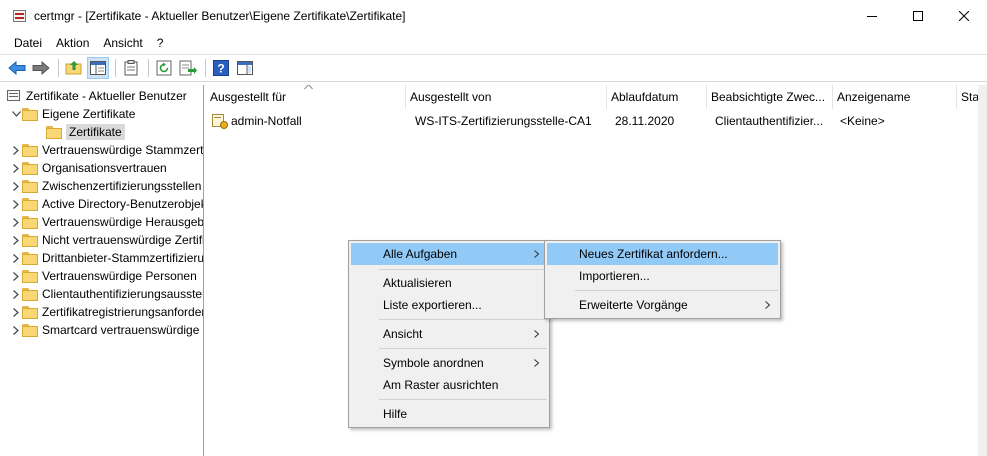 This screenshot has height=456, width=987. Describe the element at coordinates (441, 385) in the screenshot. I see `menu-item-label: Am Raster ausrichten` at that location.